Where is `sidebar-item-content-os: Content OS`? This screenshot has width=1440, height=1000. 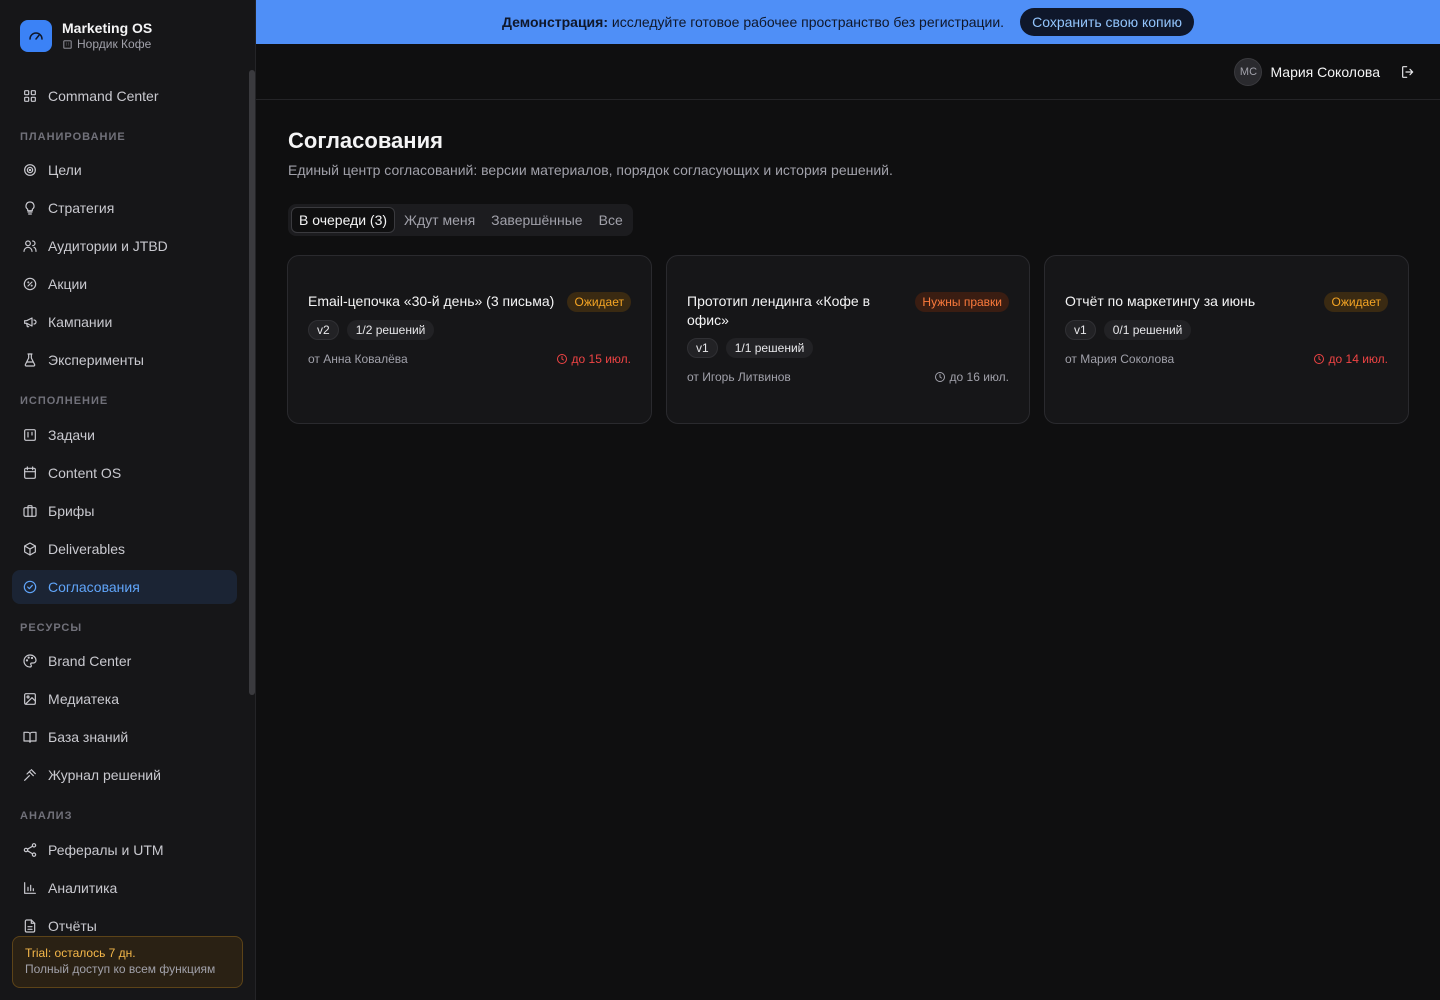
sidebar-item-content-os: Content OS is located at coordinates (124, 473).